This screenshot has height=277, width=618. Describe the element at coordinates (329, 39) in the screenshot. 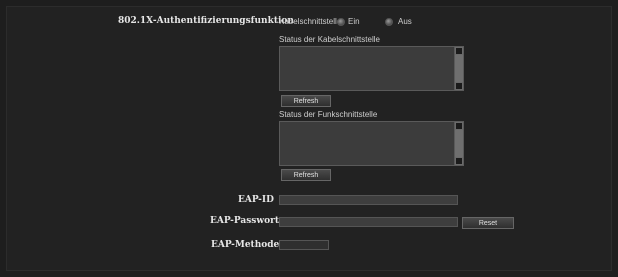

I see `wired-status-label: Status der Kabelschnittstelle` at that location.